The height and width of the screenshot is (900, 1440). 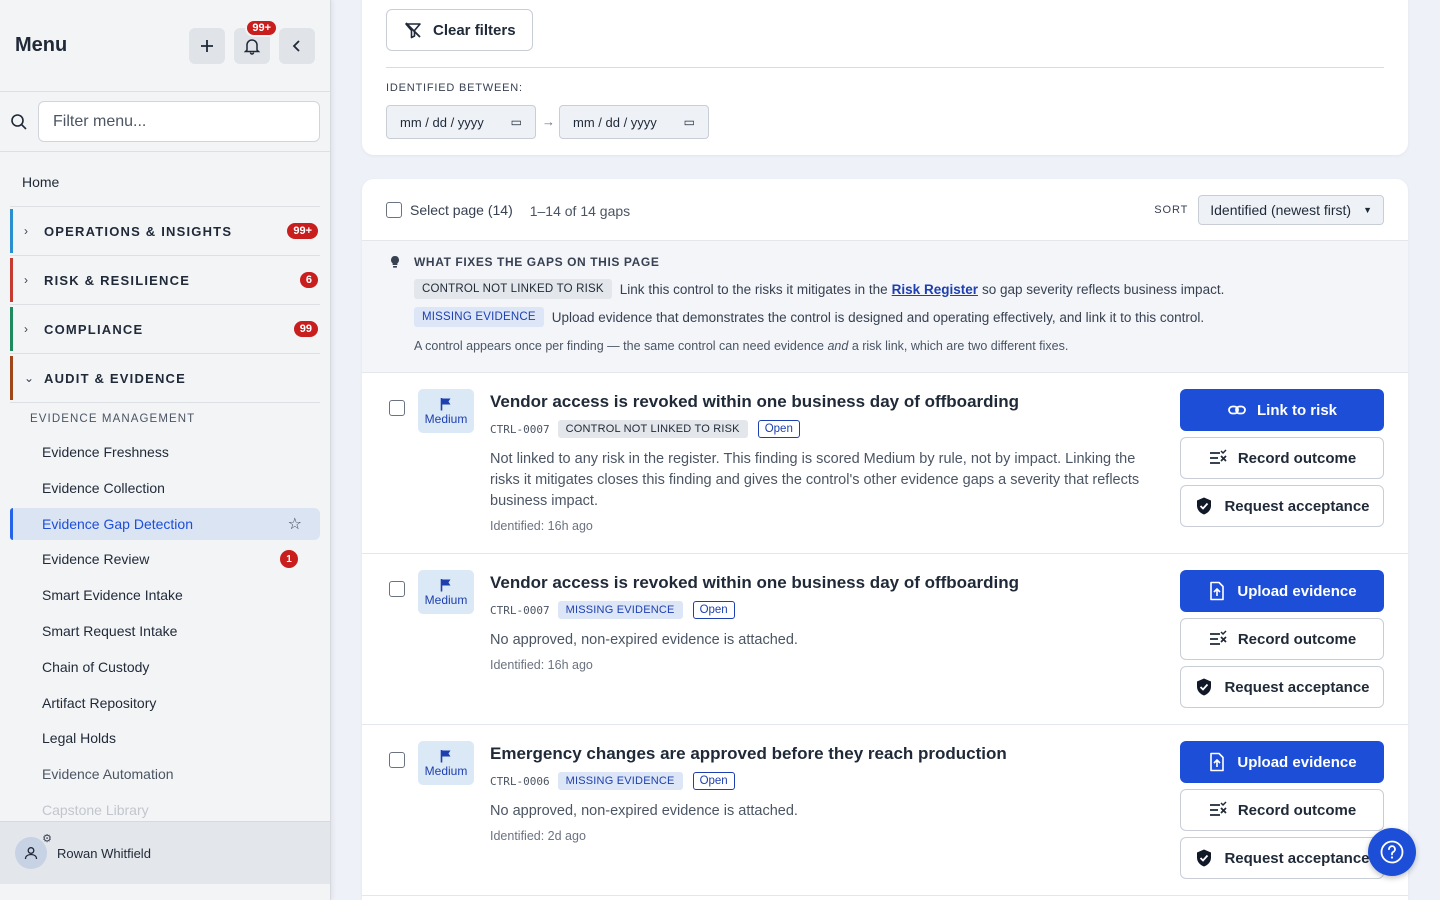 I want to click on sidebar-item-smart-request-intake: Smart Request Intake, so click(x=165, y=631).